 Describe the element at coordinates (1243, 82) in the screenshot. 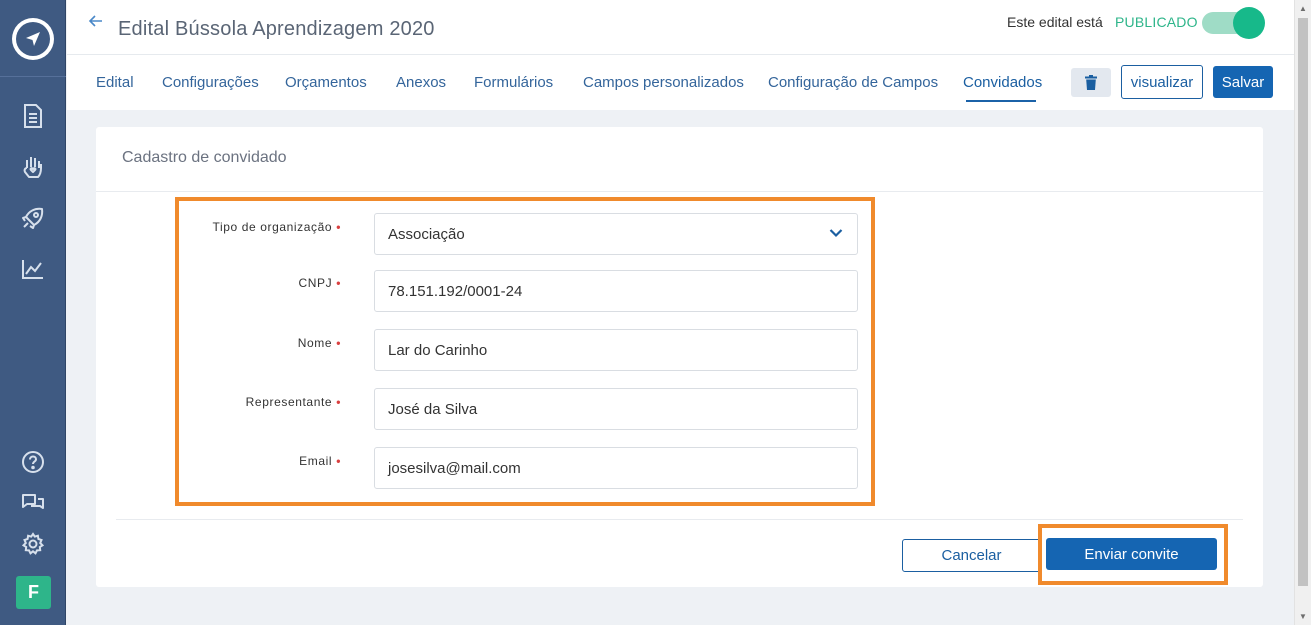

I see `save-button: Salvar` at that location.